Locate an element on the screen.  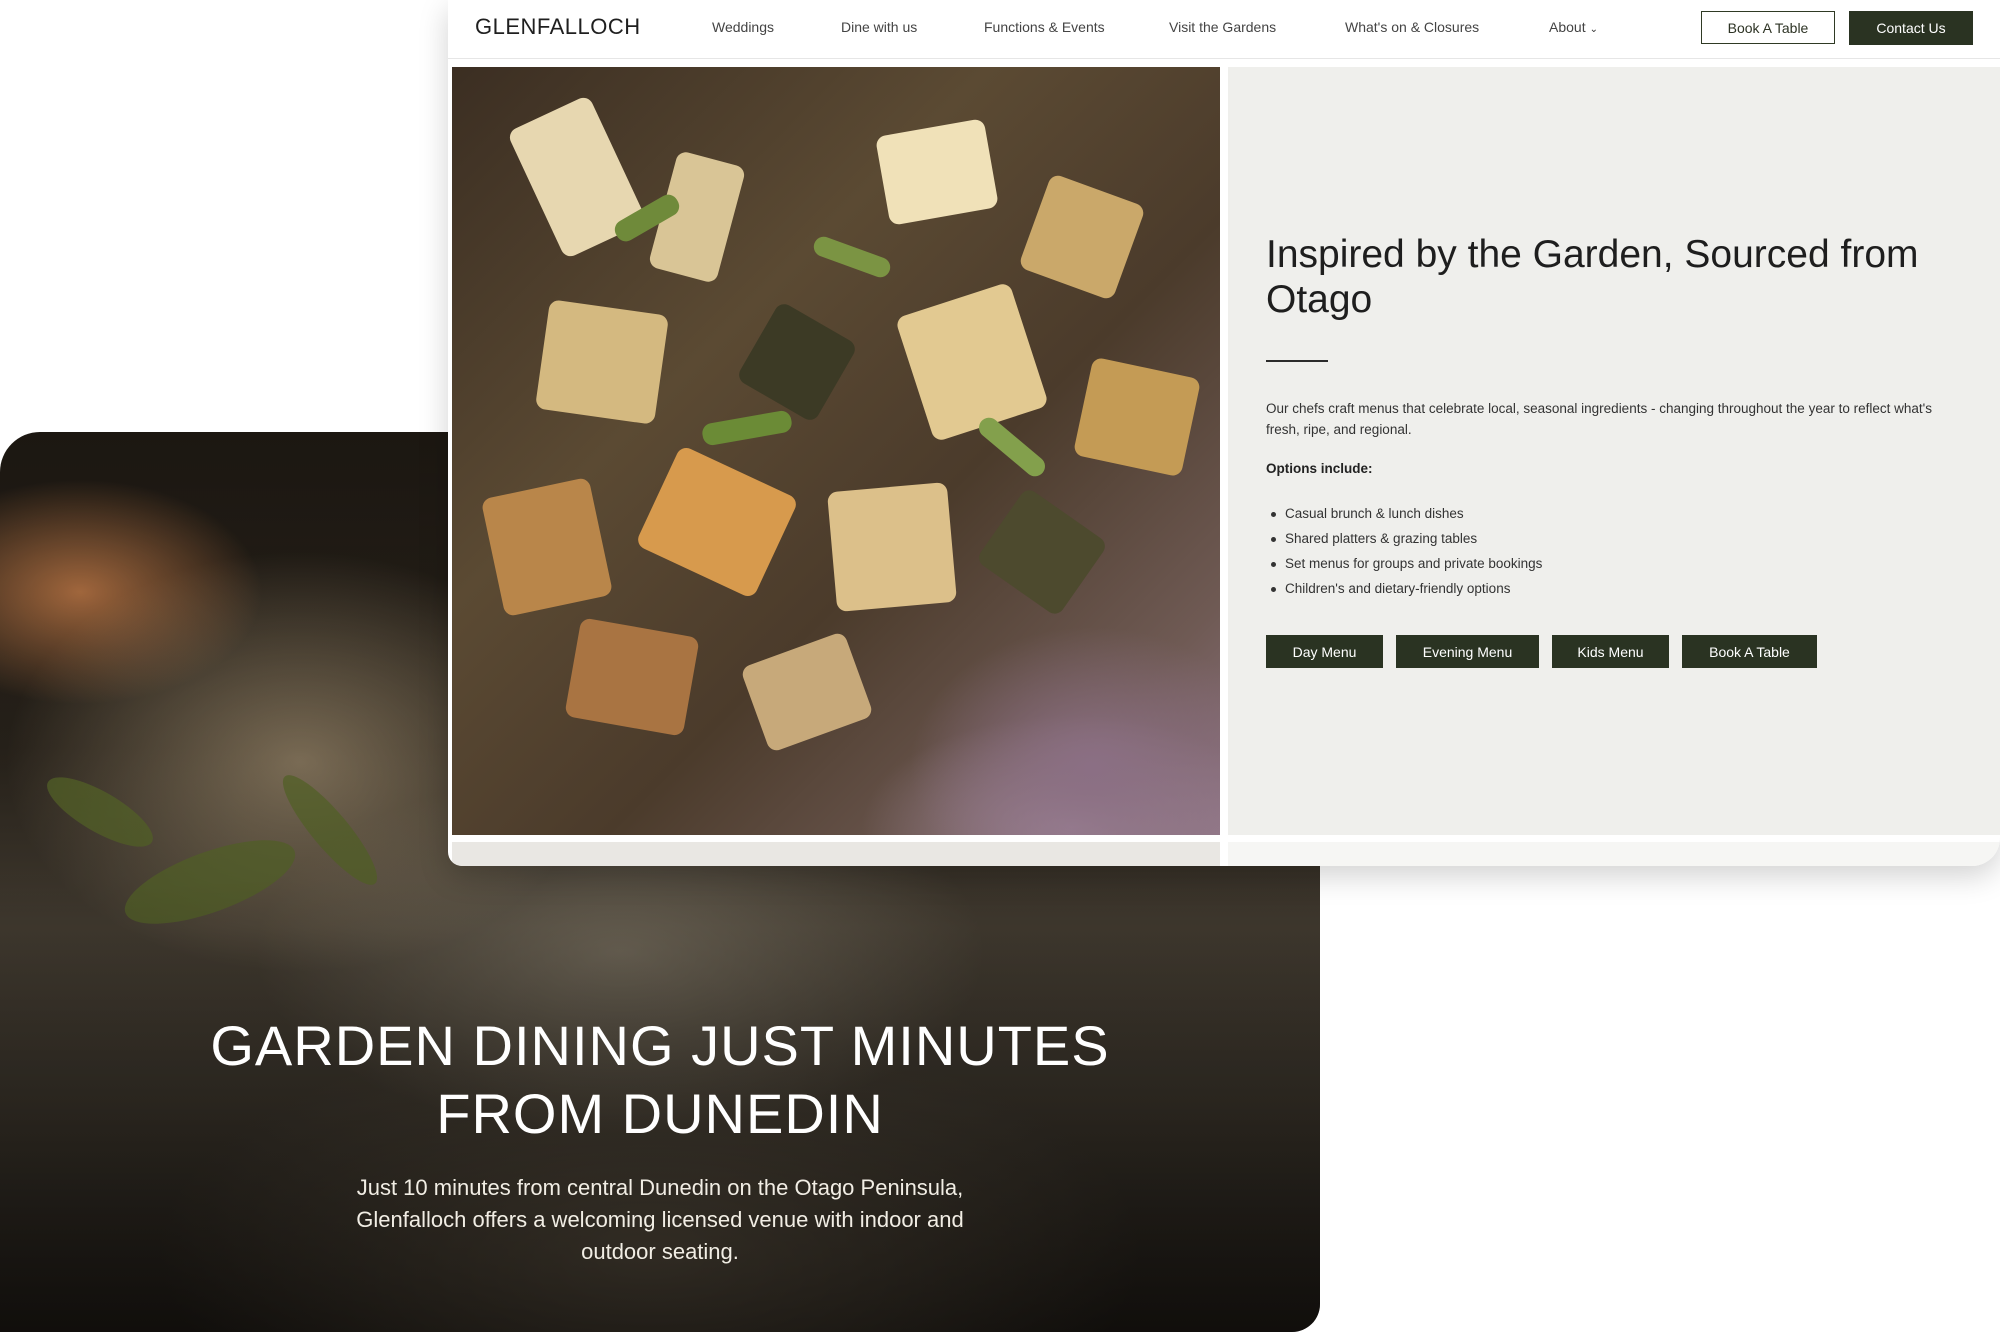
nav-link-about: About ⌄ is located at coordinates (1573, 27).